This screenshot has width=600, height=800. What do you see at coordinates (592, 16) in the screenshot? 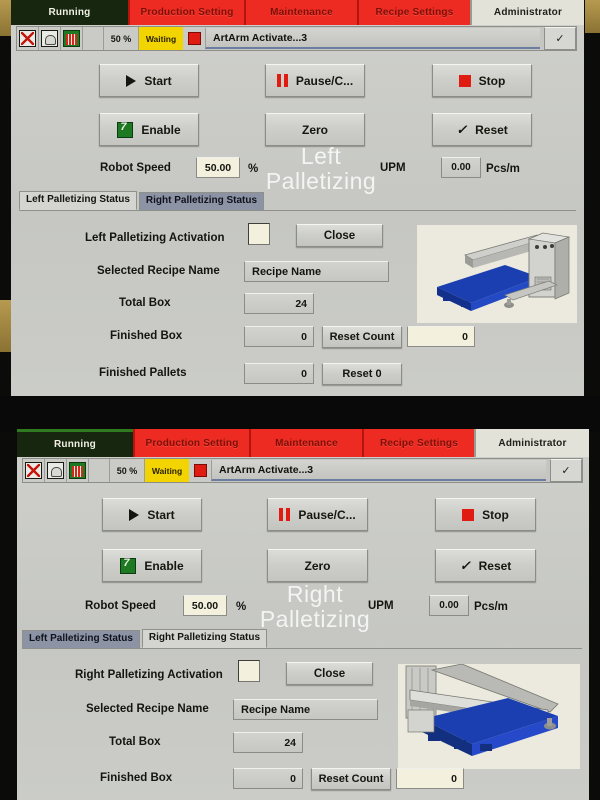
I see `bezel-top-right` at bounding box center [592, 16].